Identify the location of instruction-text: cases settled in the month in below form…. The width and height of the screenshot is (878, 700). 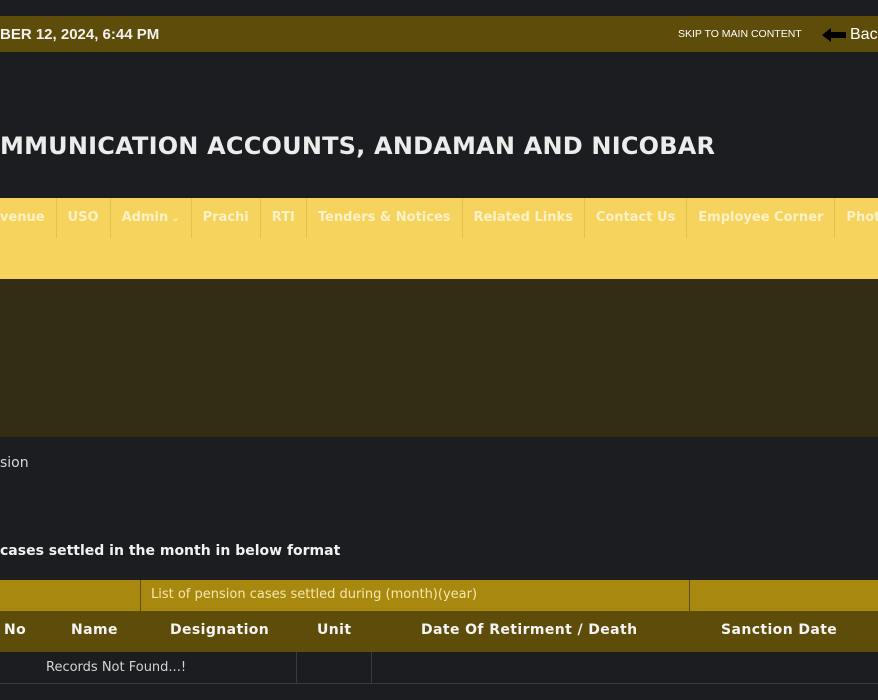
(170, 551).